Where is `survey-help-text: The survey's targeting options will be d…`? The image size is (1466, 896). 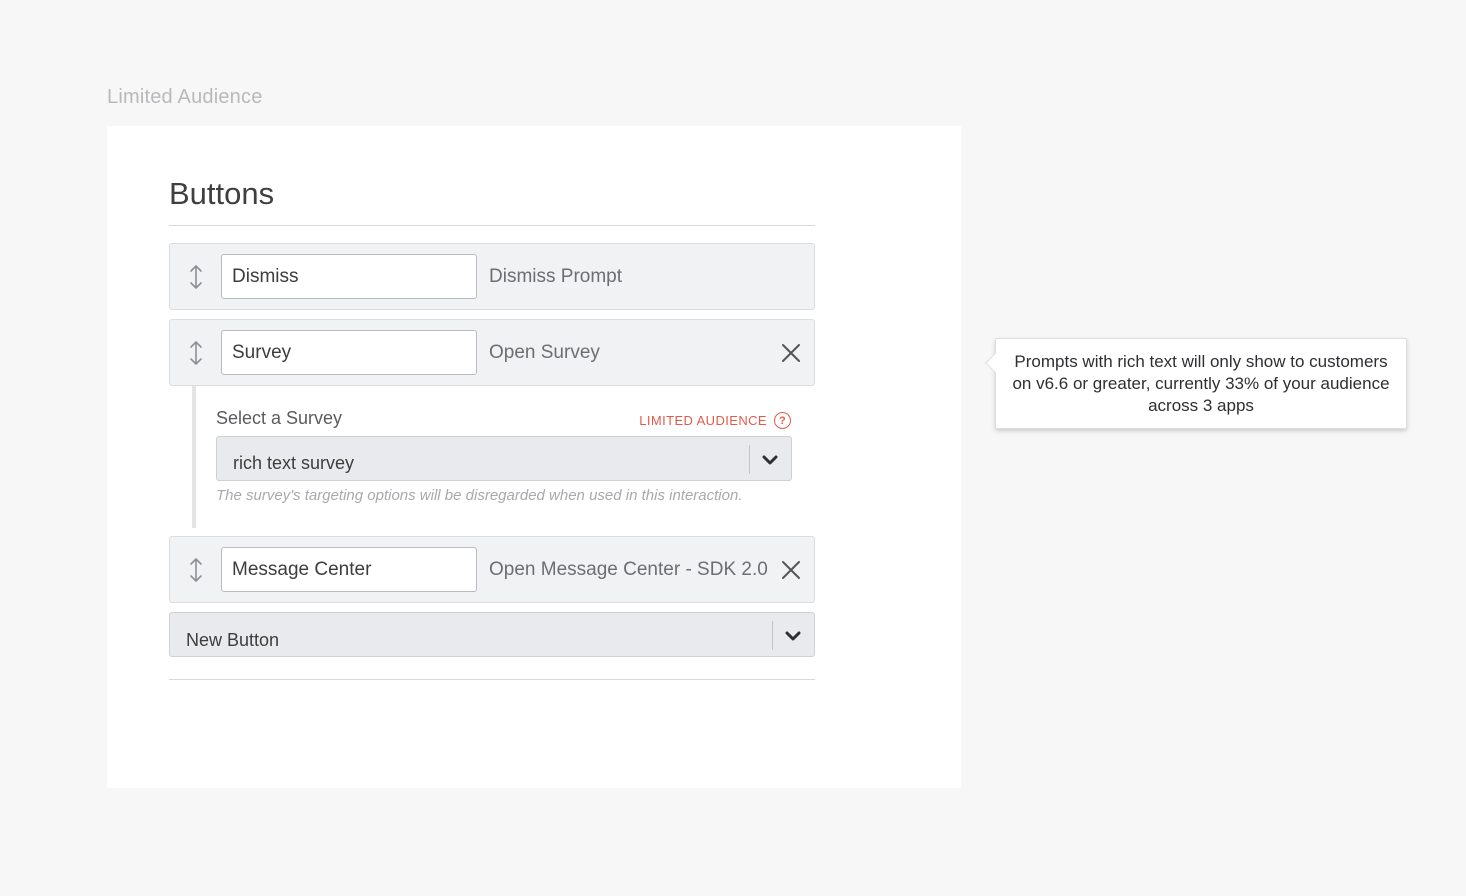 survey-help-text: The survey's targeting options will be d… is located at coordinates (479, 495).